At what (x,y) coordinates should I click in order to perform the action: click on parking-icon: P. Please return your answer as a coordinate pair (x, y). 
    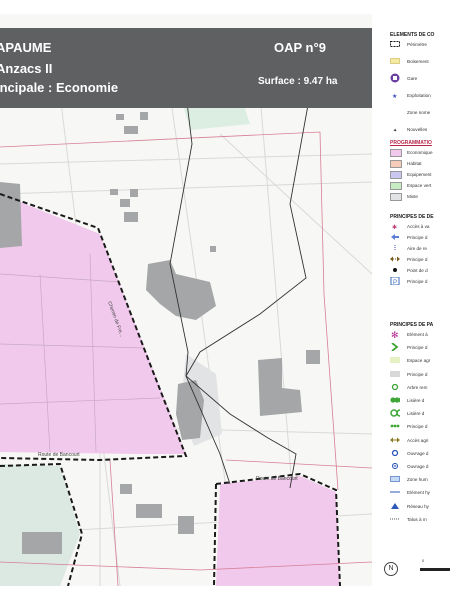
    Looking at the image, I should click on (395, 281).